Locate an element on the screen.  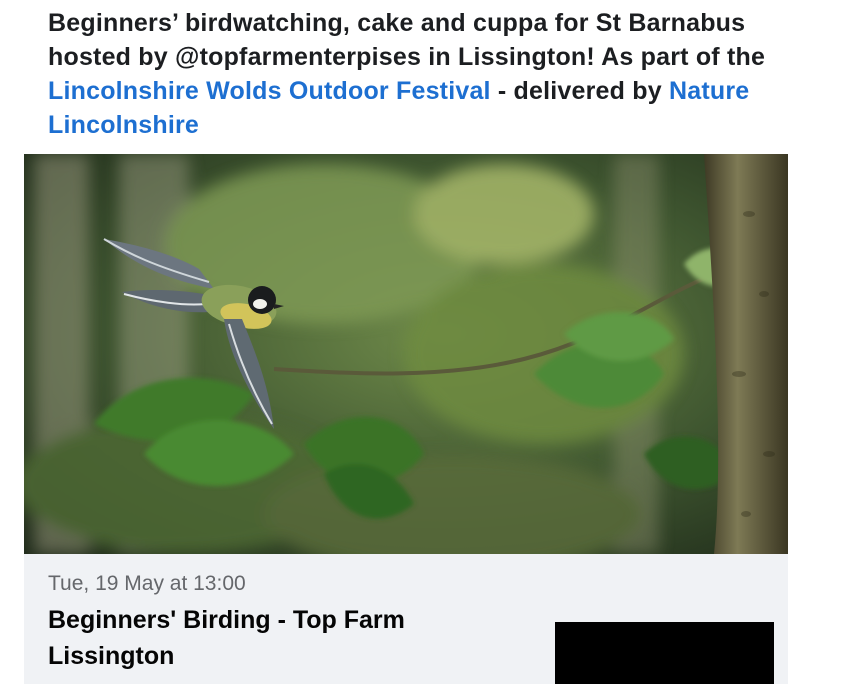
event-date: Tue, 19 May at 13:00 is located at coordinates (147, 583).